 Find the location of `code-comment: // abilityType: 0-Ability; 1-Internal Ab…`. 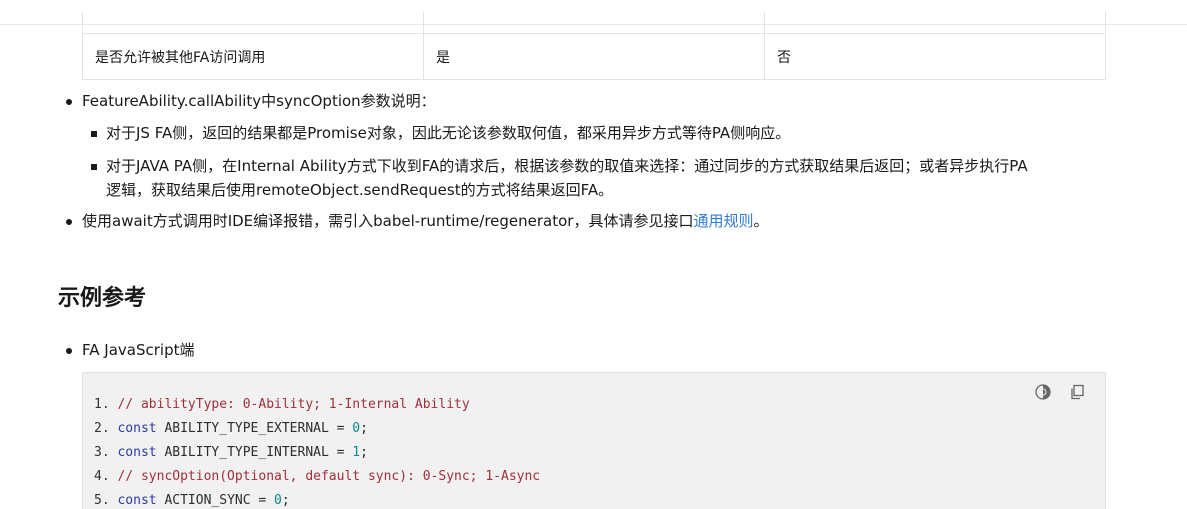

code-comment: // abilityType: 0-Ability; 1-Internal Ab… is located at coordinates (293, 404).